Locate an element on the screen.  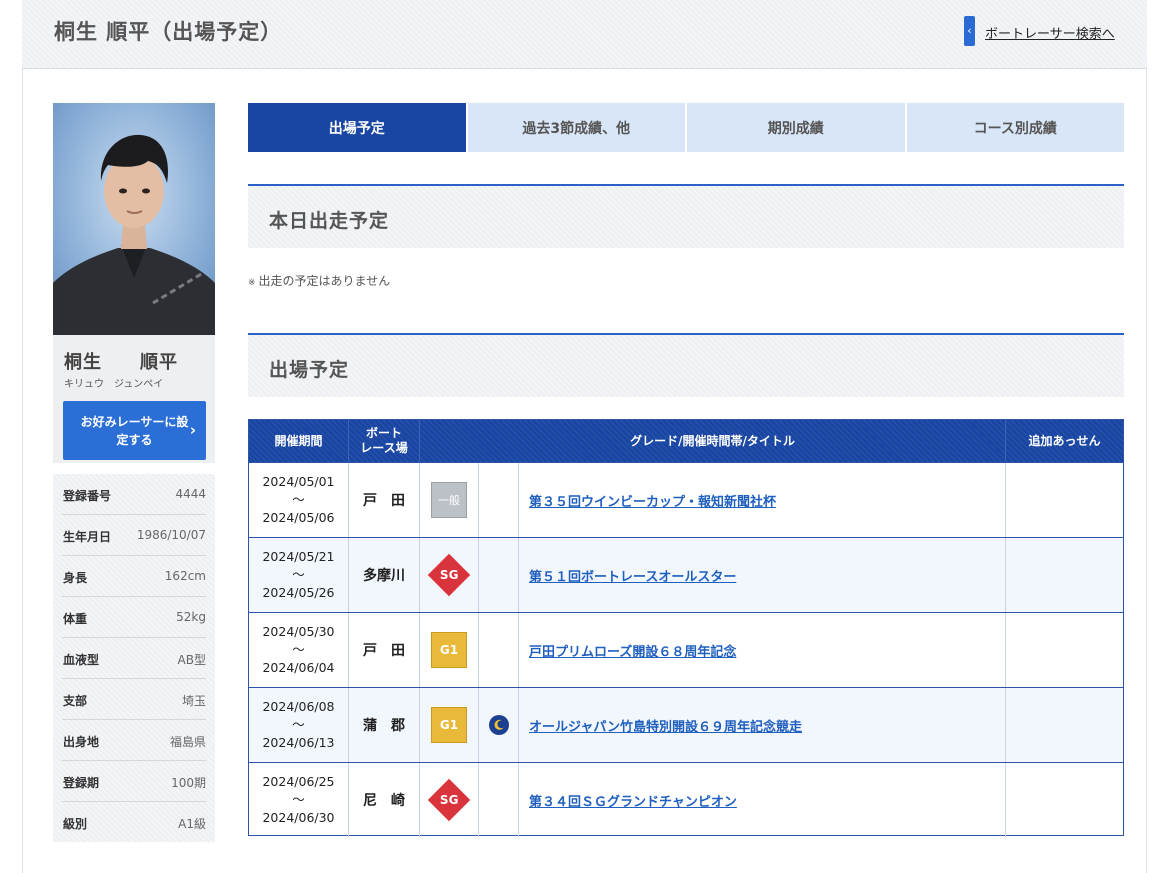
add-favorite-label: お好みレーサーに設定する is located at coordinates (134, 430).